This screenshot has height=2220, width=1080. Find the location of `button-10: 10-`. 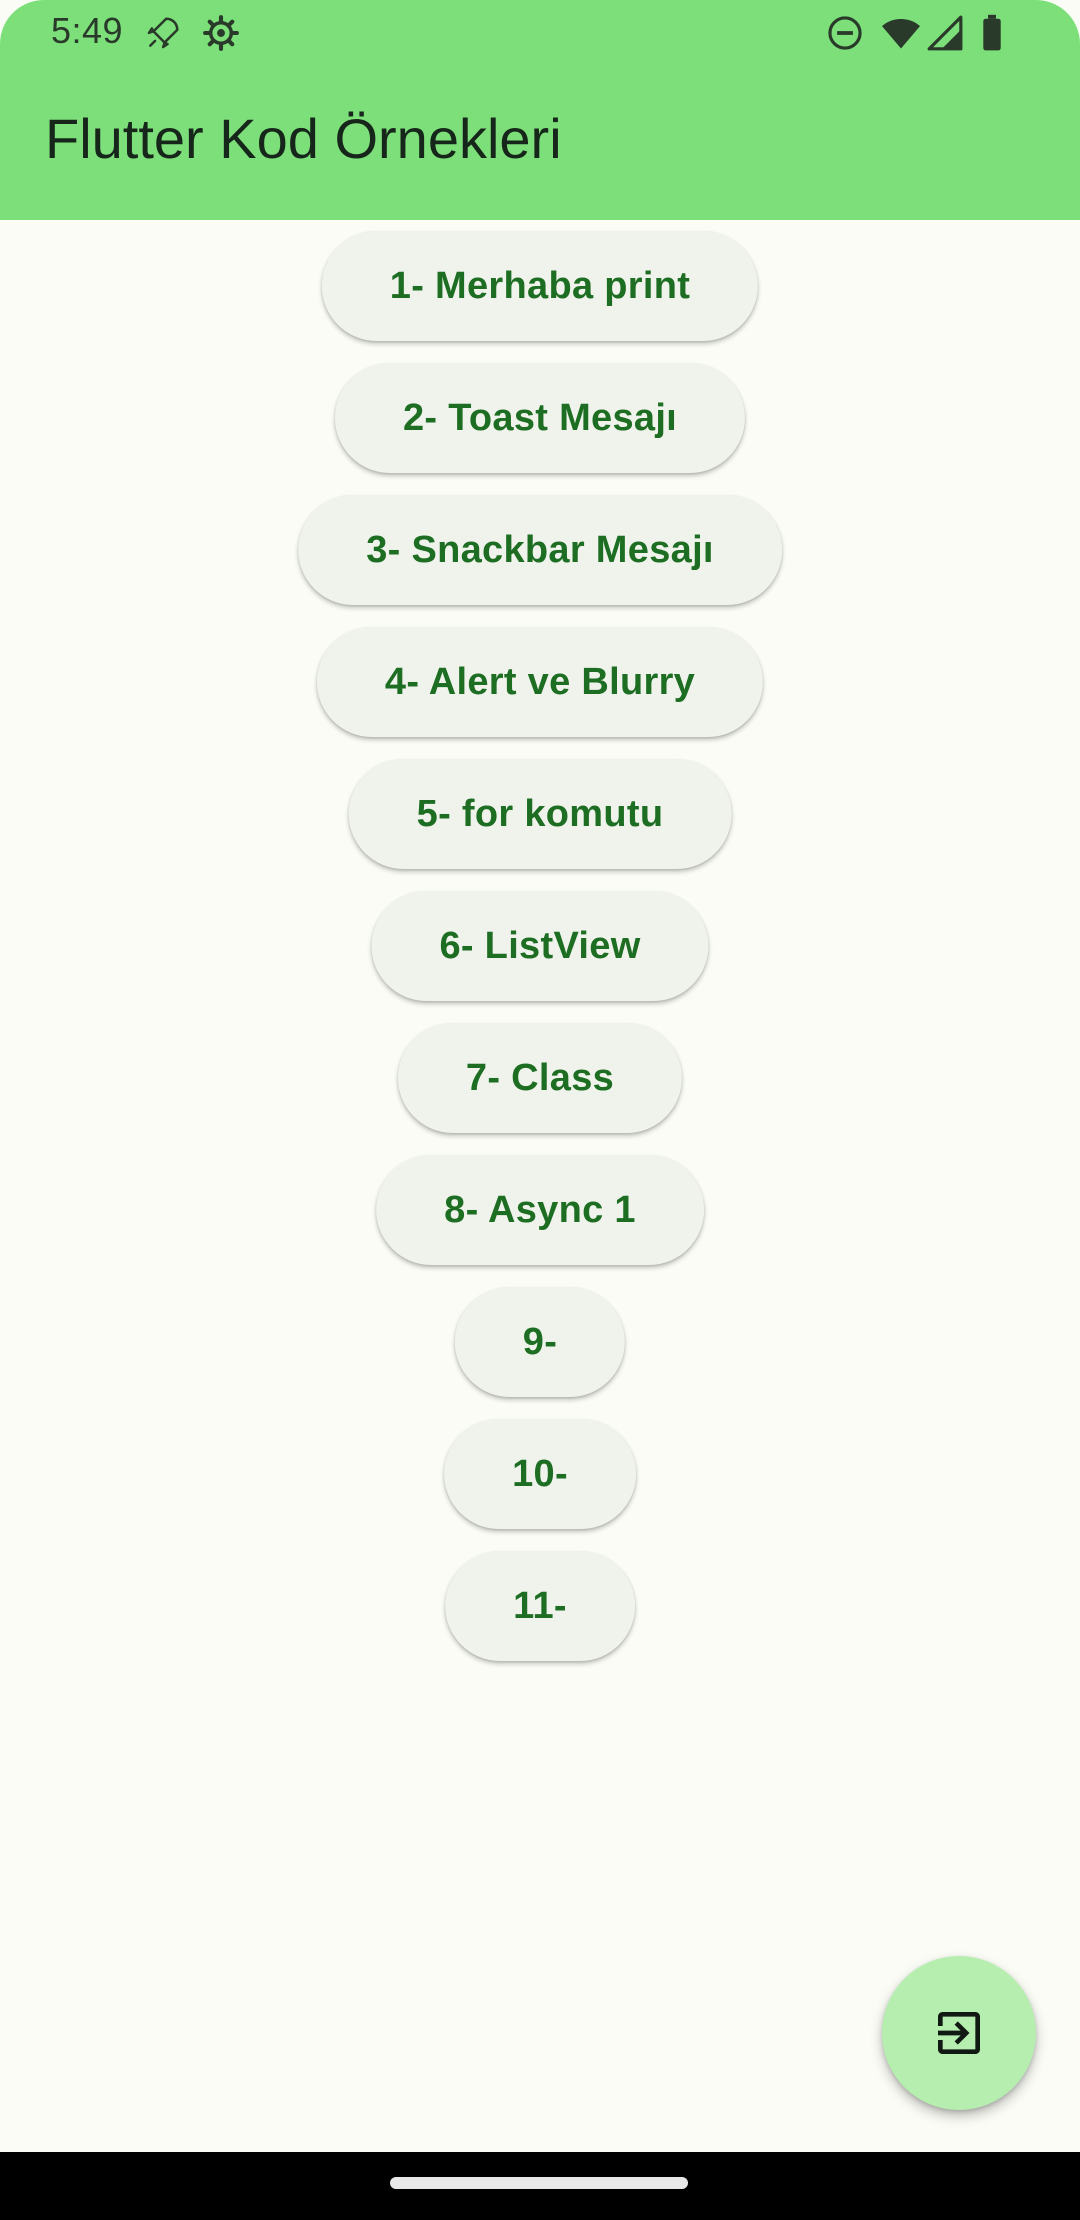

button-10: 10- is located at coordinates (540, 1474).